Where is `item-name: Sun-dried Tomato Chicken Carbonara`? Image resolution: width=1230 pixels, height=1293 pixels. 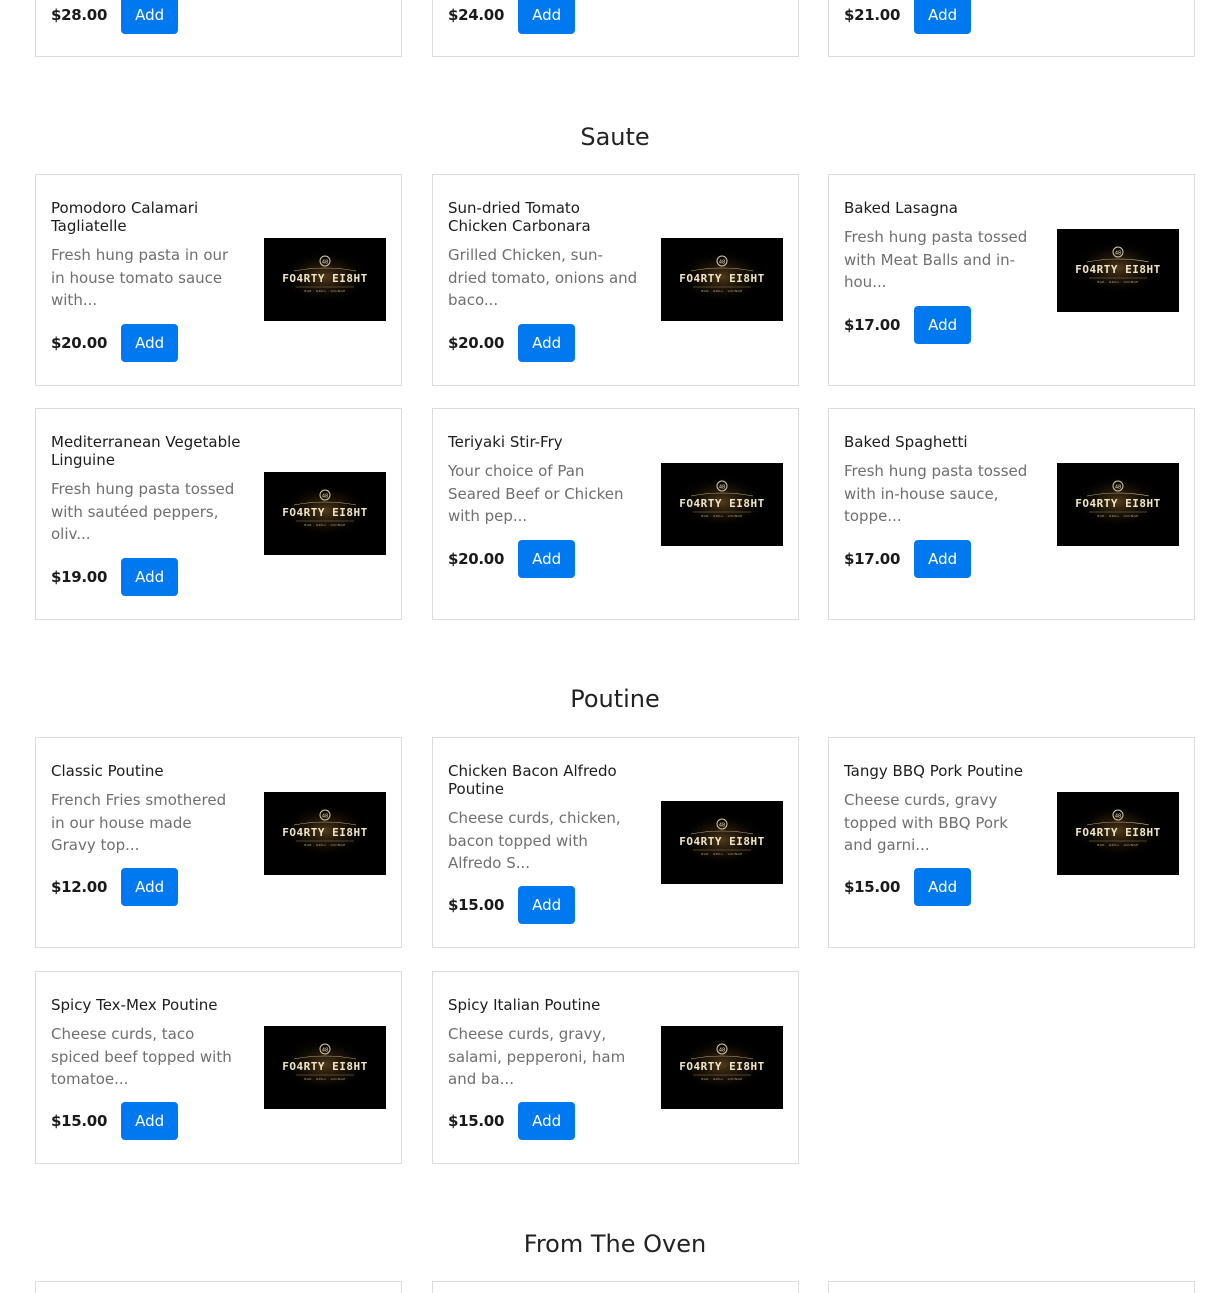
item-name: Sun-dried Tomato Chicken Carbonara is located at coordinates (519, 217).